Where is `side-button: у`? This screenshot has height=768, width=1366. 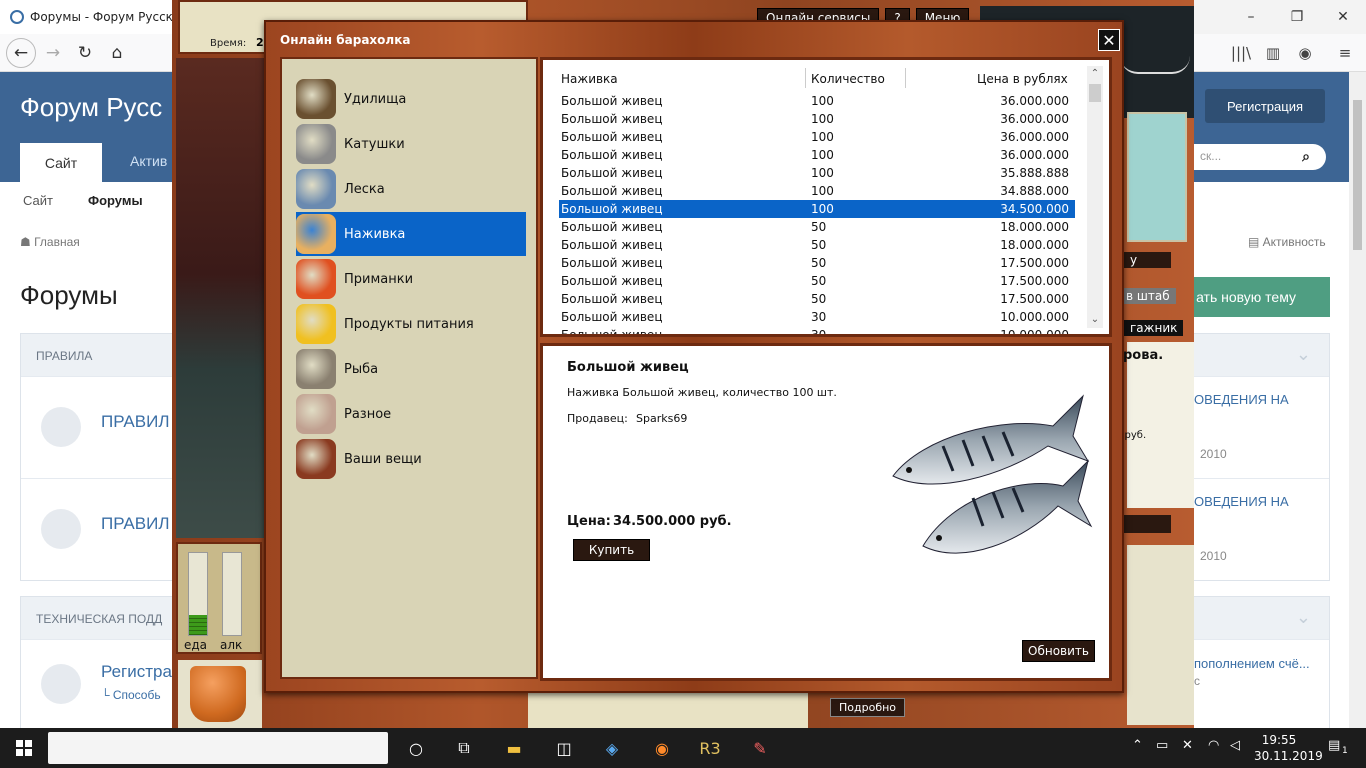 side-button: у is located at coordinates (1147, 260).